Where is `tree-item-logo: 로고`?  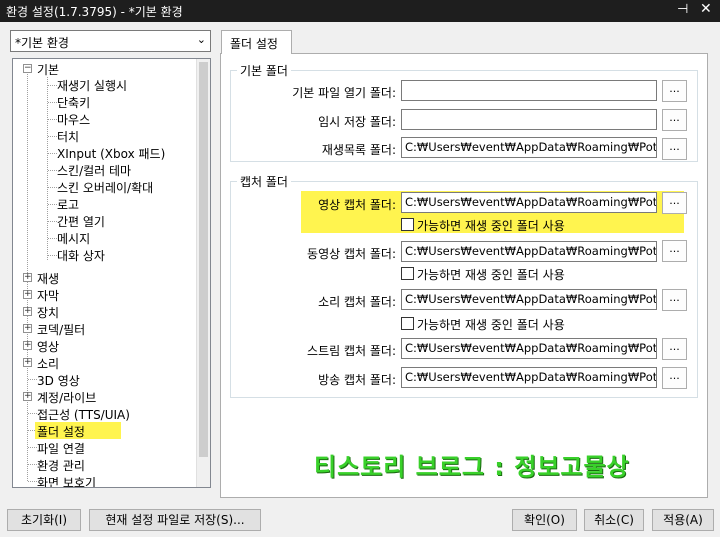
tree-item-logo: 로고 is located at coordinates (68, 204).